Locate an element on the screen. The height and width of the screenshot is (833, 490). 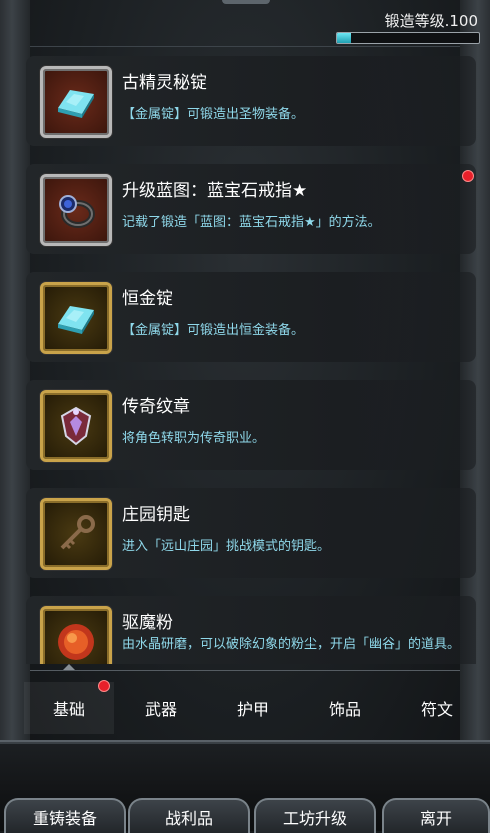
item-description: 将角色转职为传奇职业。 is located at coordinates (194, 438).